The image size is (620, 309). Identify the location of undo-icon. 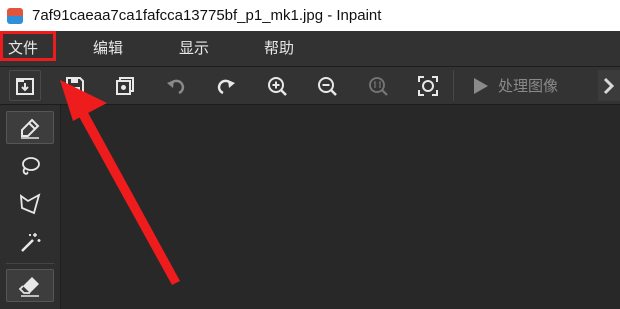
(176, 86).